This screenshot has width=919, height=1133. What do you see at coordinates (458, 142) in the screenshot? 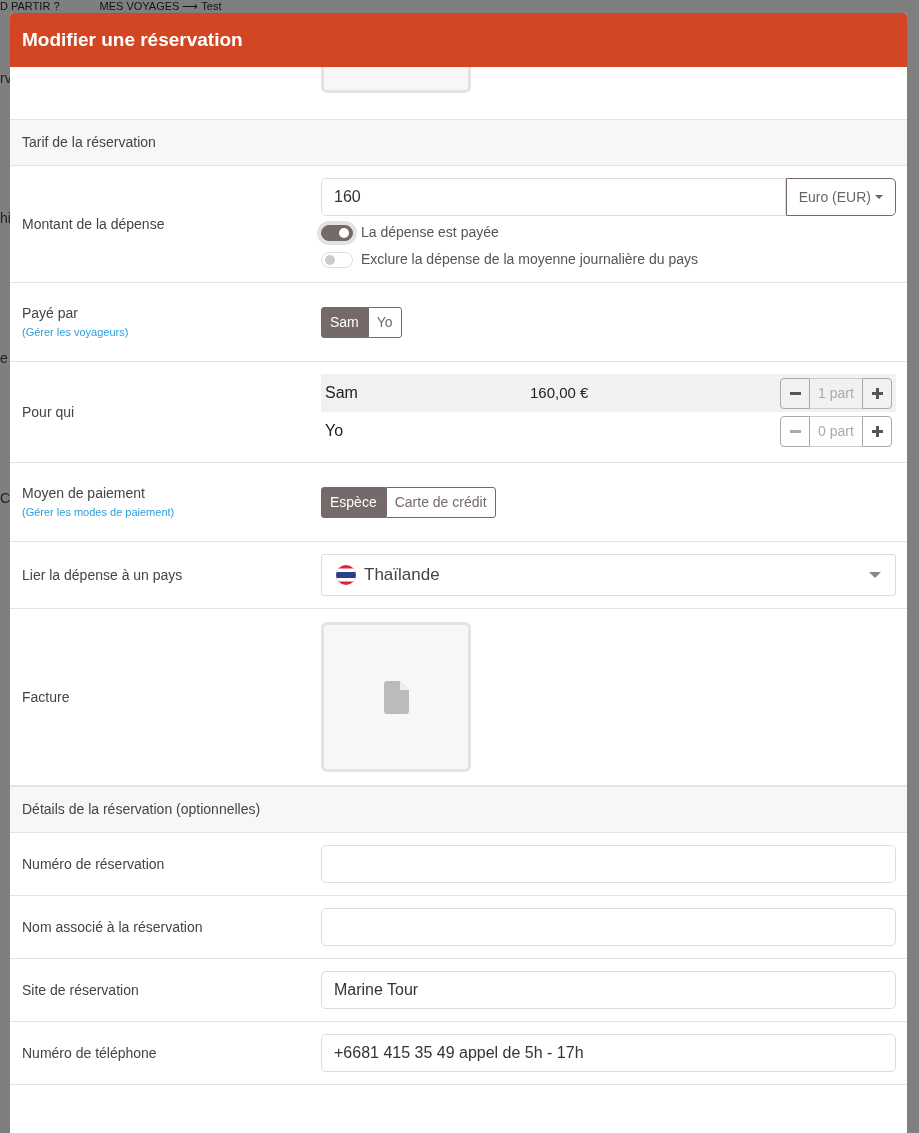
I see `section-header: Tarif de la réservation` at bounding box center [458, 142].